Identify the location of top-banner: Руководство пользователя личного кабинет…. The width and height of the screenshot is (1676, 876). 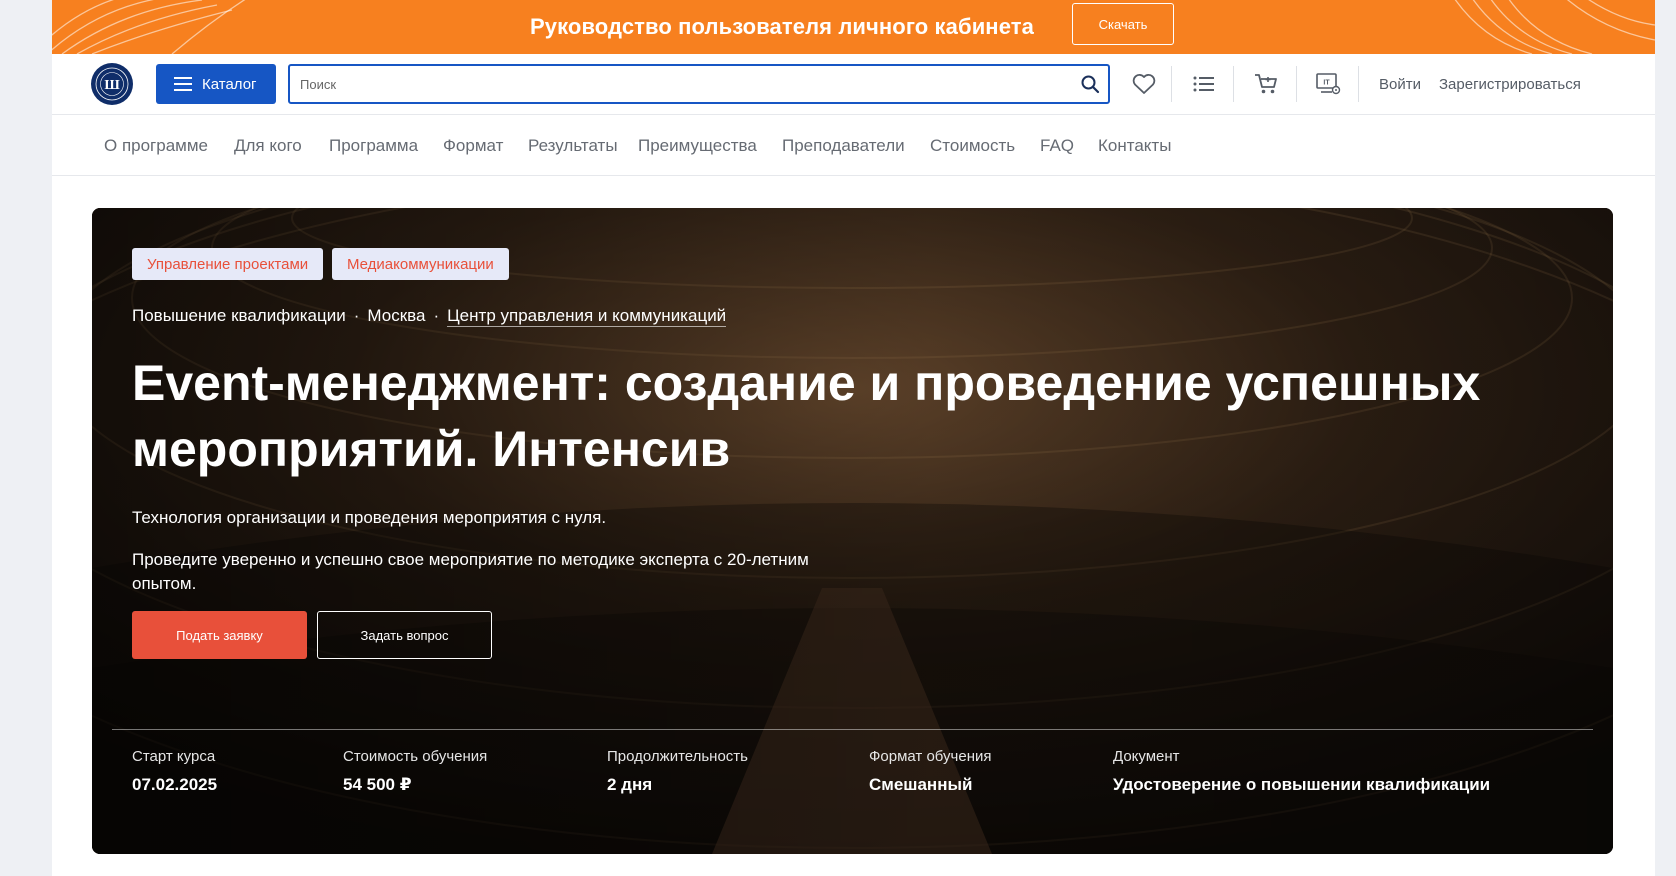
(853, 27).